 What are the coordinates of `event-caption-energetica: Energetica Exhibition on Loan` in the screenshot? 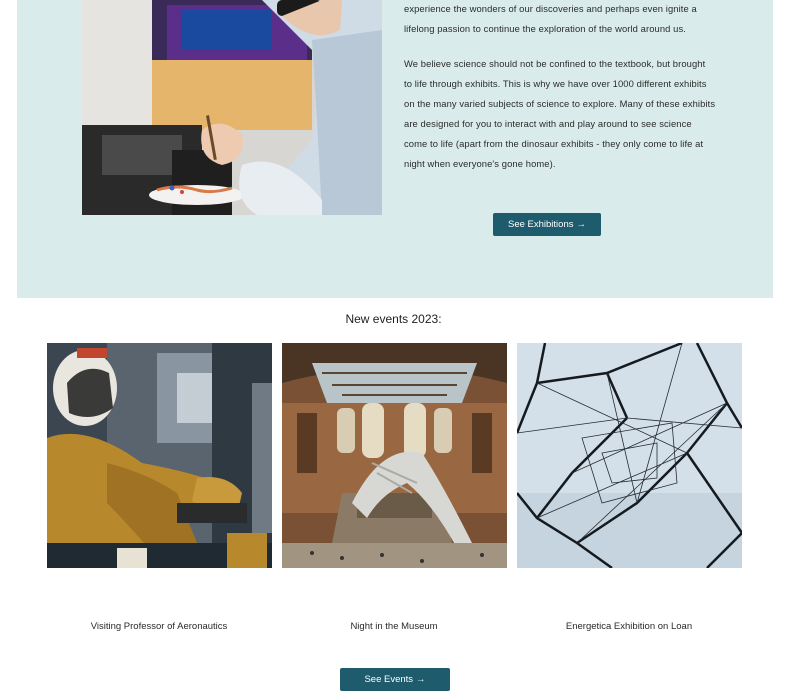 It's located at (629, 626).